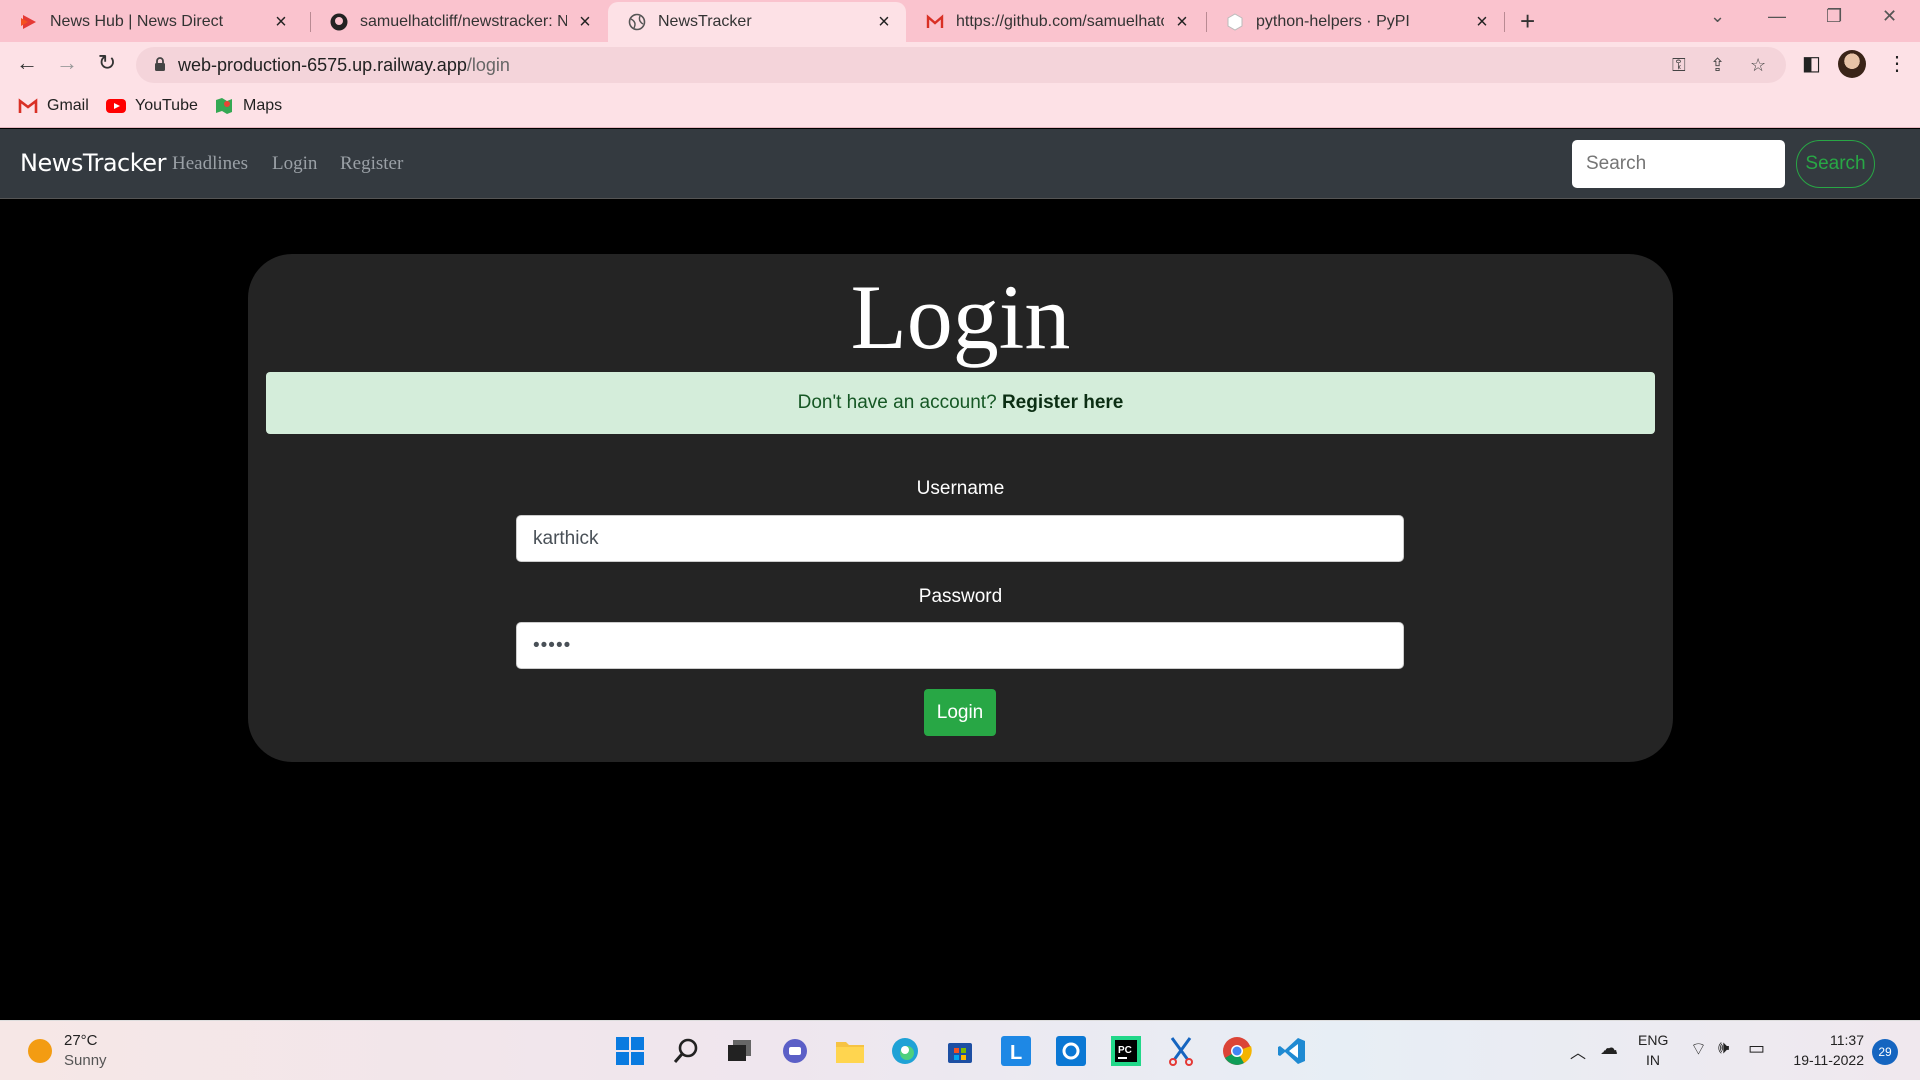 The image size is (1920, 1080). Describe the element at coordinates (897, 402) in the screenshot. I see `alert-text: Don't have an account?` at that location.